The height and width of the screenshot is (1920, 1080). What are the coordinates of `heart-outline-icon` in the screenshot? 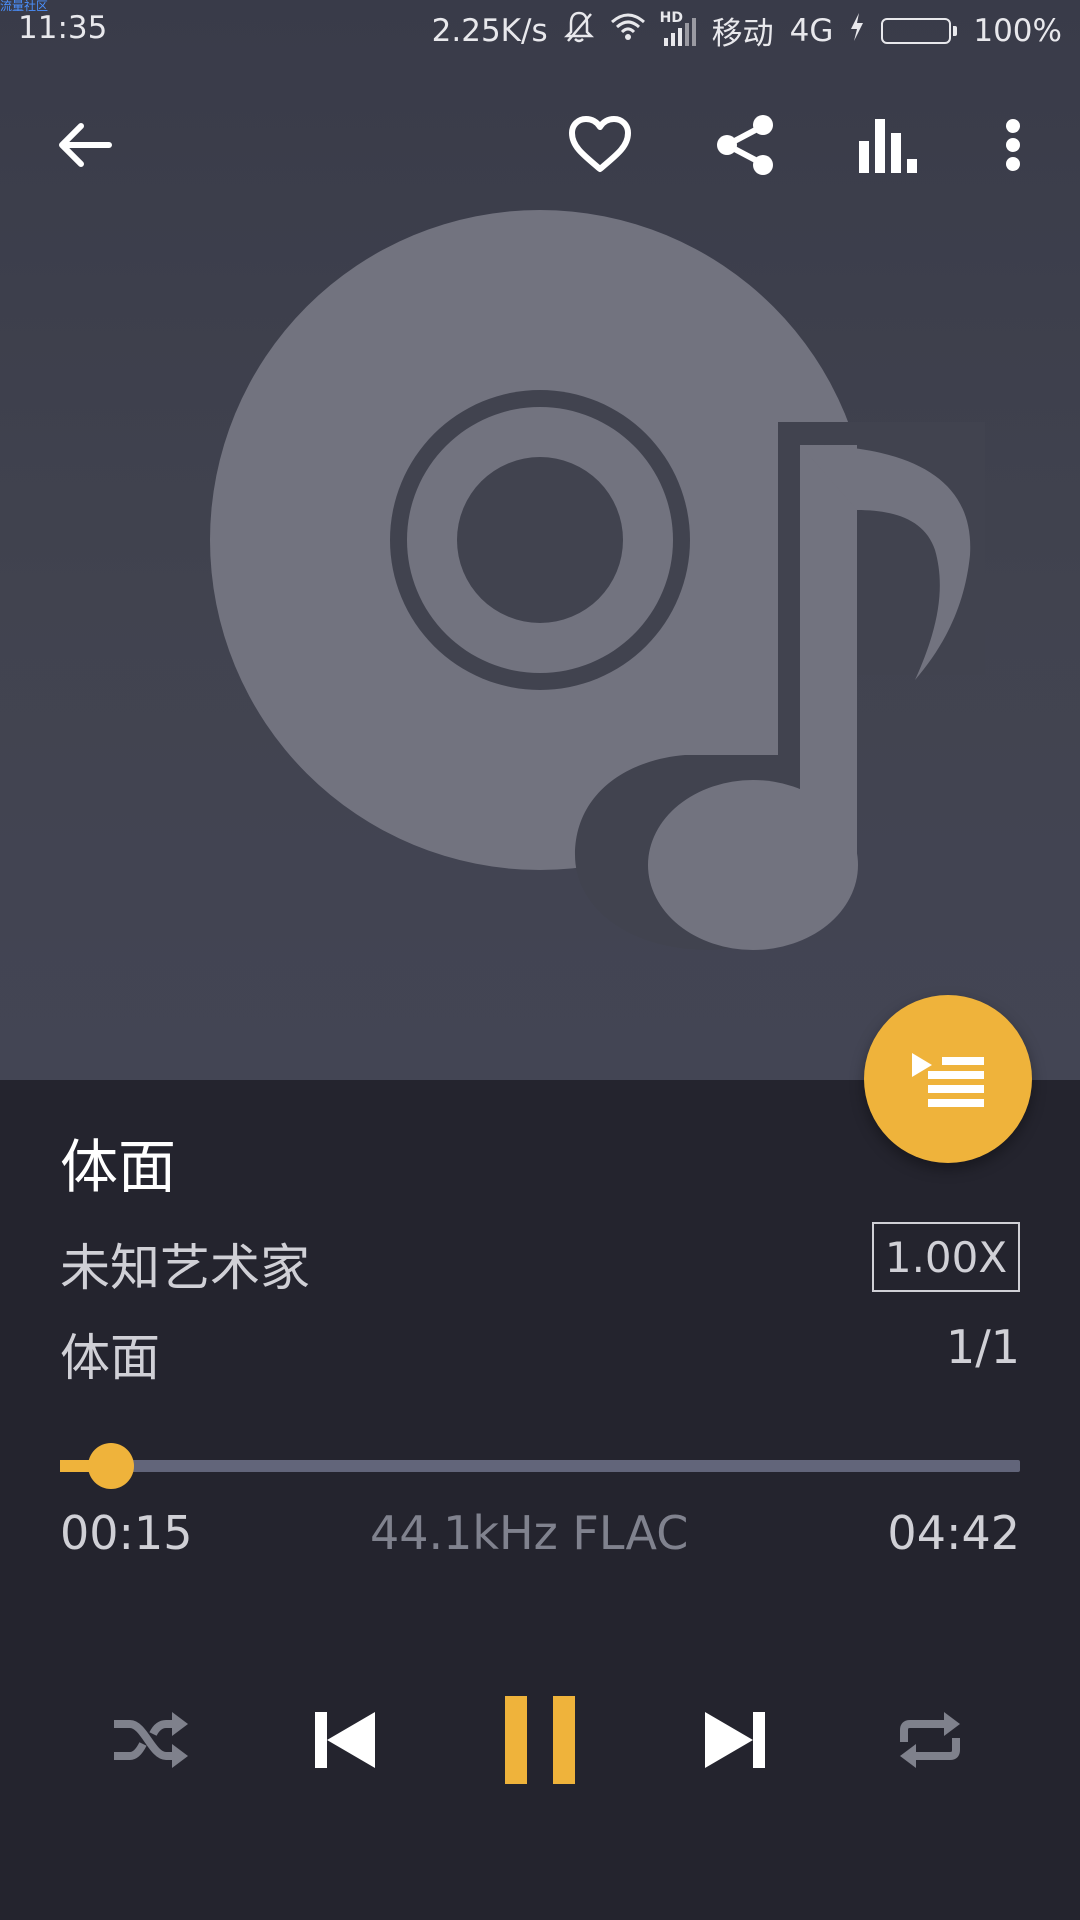 It's located at (600, 144).